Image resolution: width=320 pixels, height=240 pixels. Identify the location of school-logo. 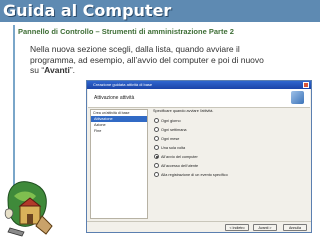
(28, 209).